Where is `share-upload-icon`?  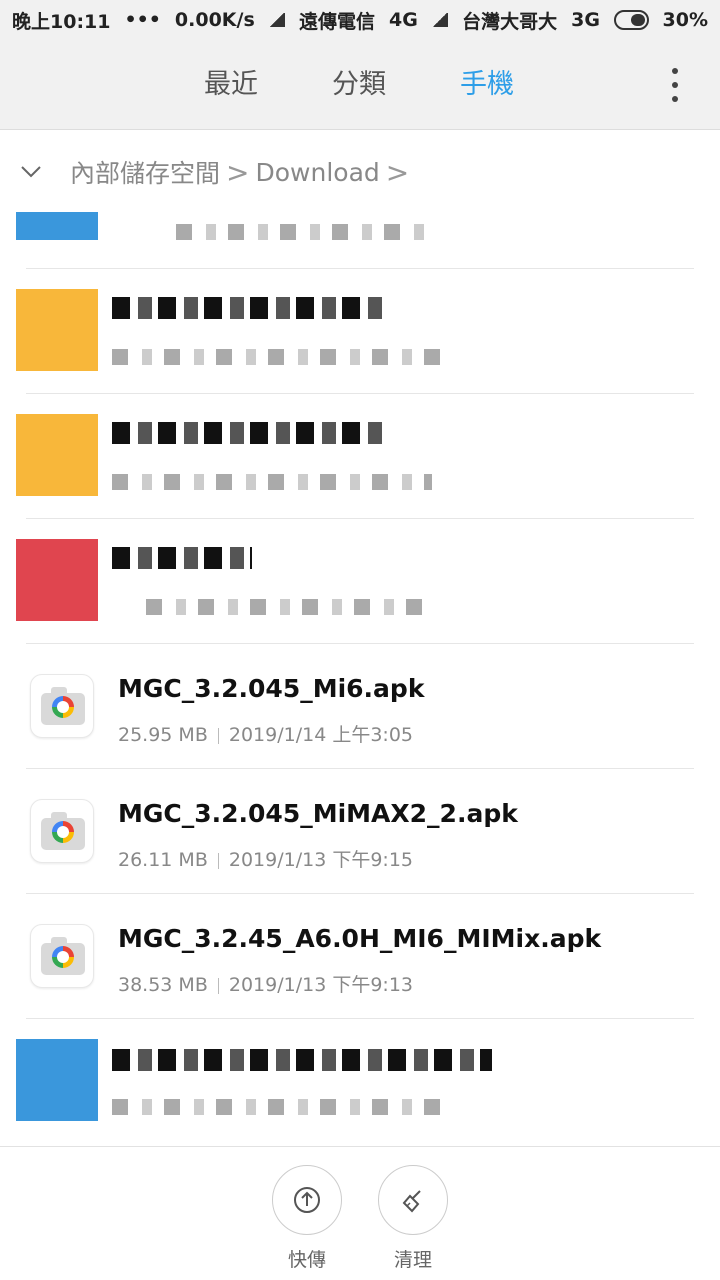 share-upload-icon is located at coordinates (307, 1200).